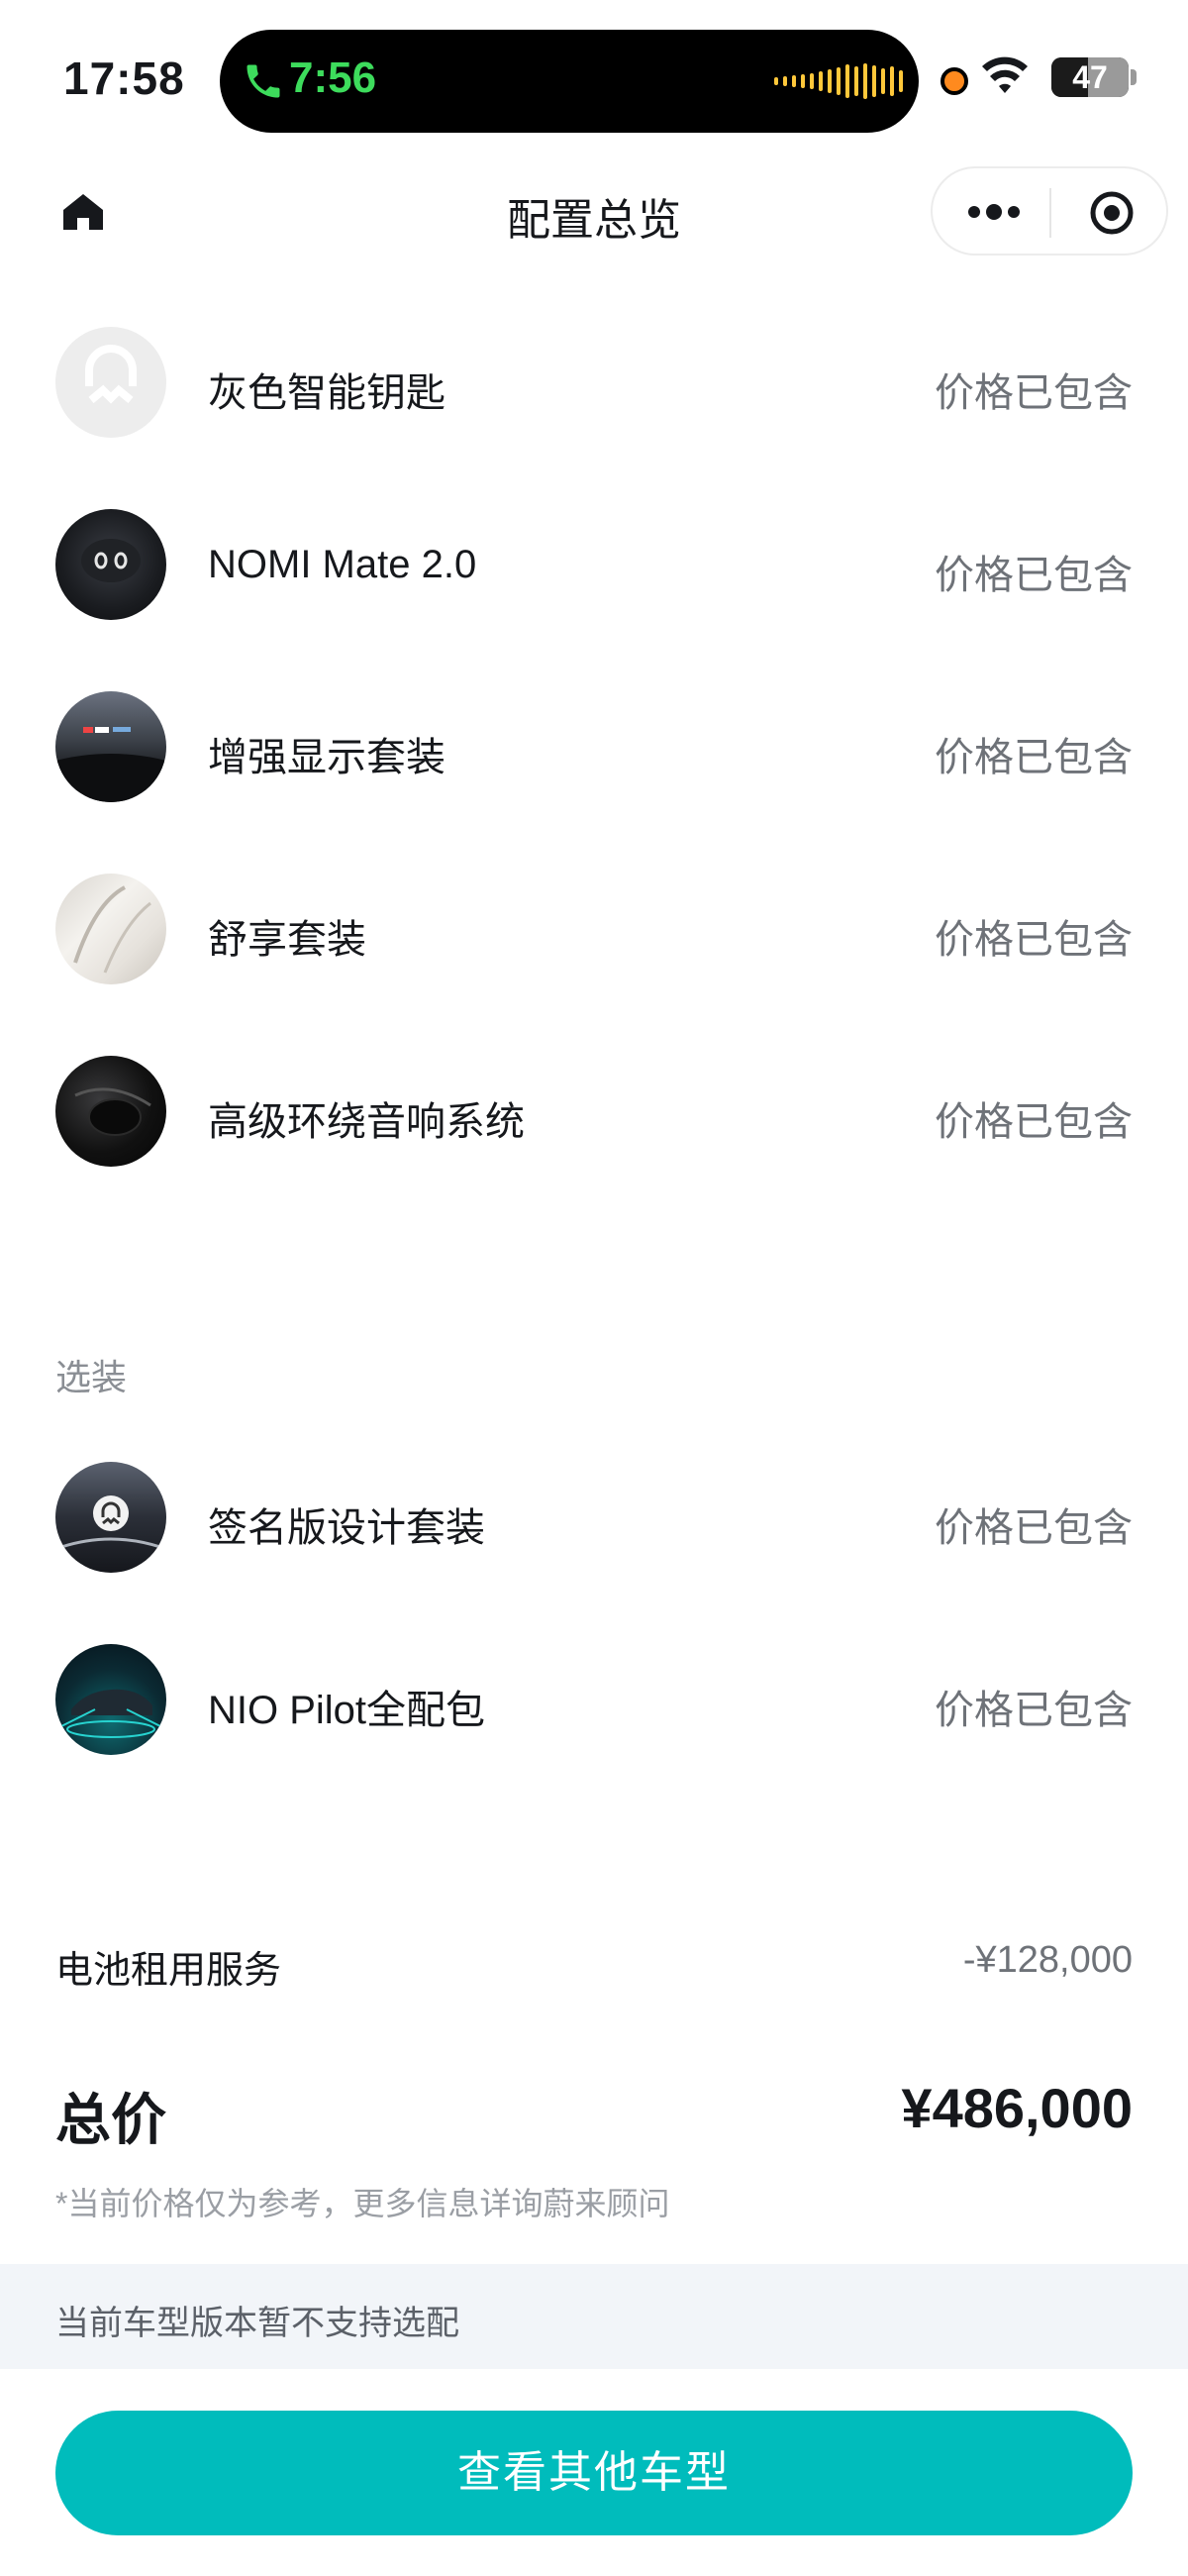 The image size is (1188, 2576). Describe the element at coordinates (110, 2120) in the screenshot. I see `total-label: 总价` at that location.